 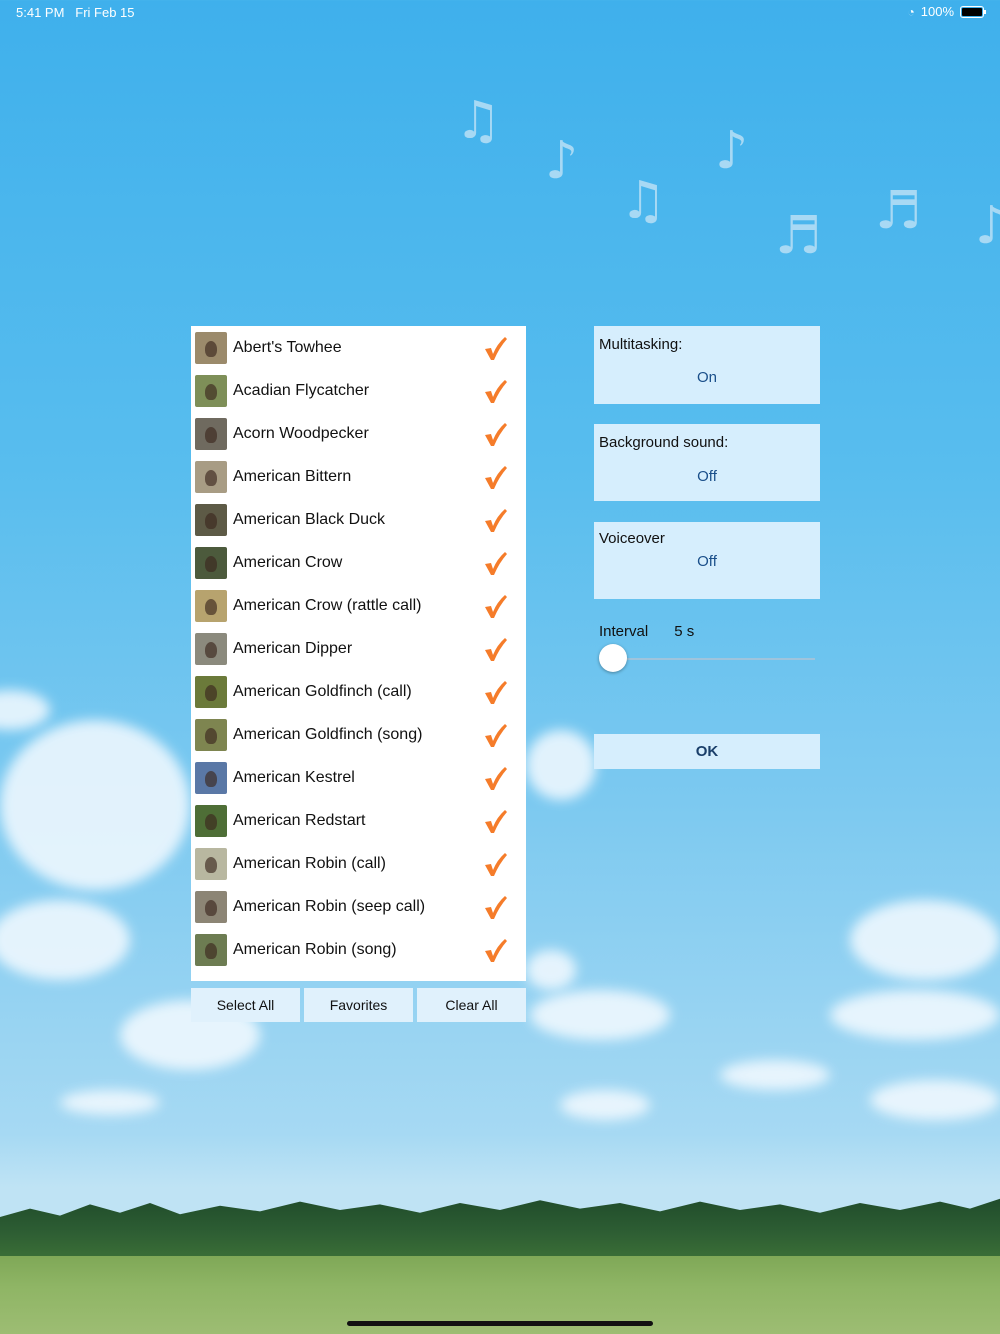 What do you see at coordinates (309, 863) in the screenshot?
I see `bird-name: American Robin (call)` at bounding box center [309, 863].